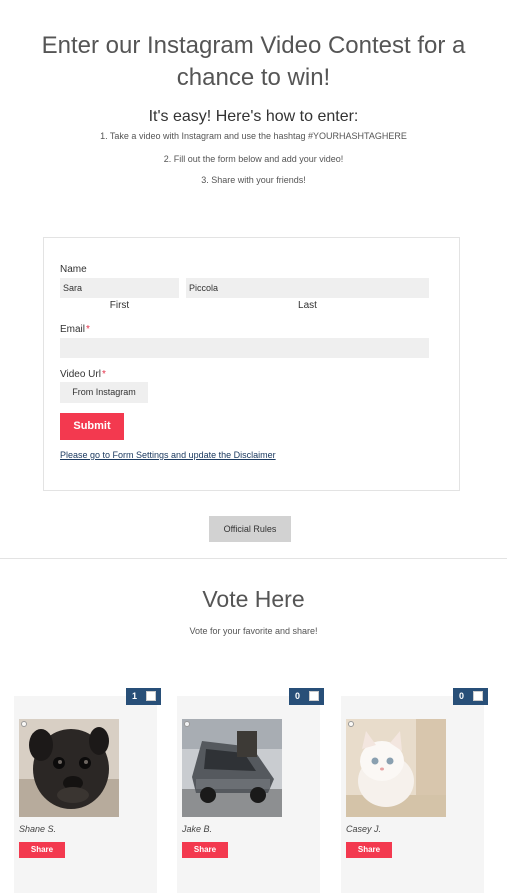  Describe the element at coordinates (119, 305) in the screenshot. I see `first-sublabel: First` at that location.